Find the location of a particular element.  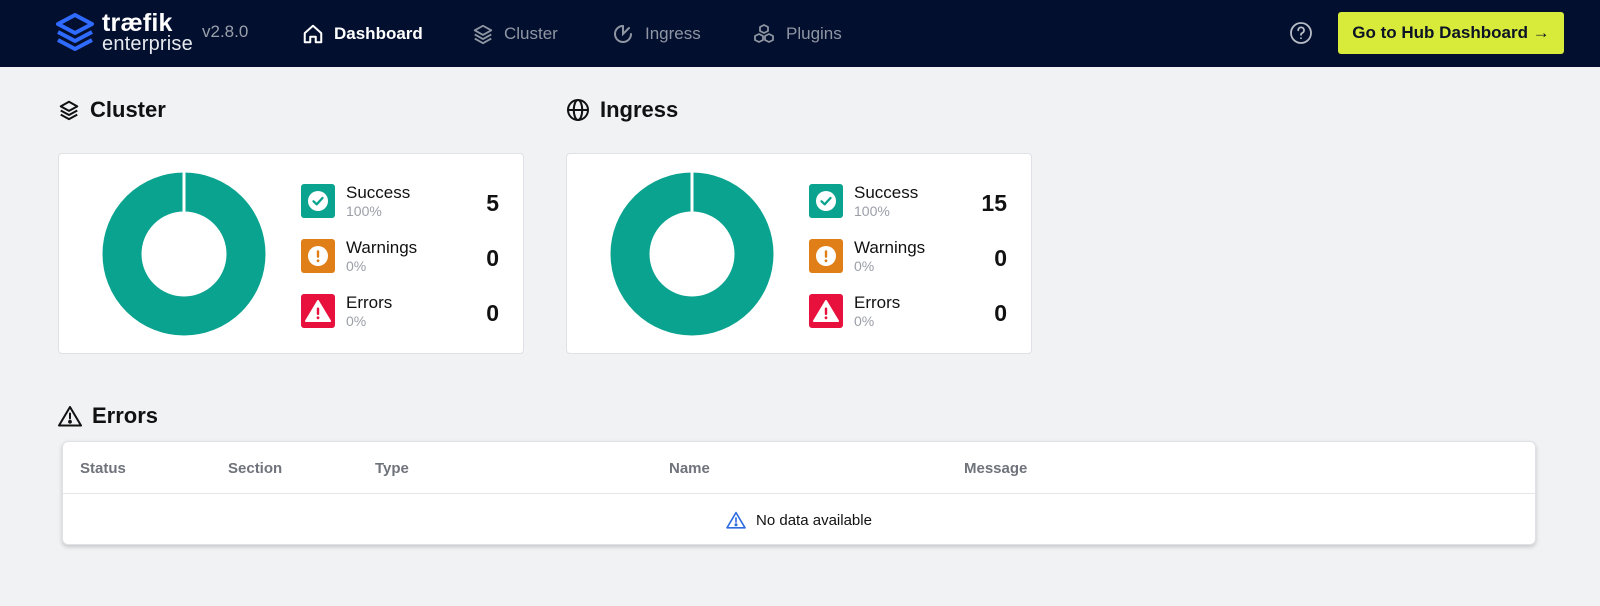

success-count: 15 is located at coordinates (994, 203).